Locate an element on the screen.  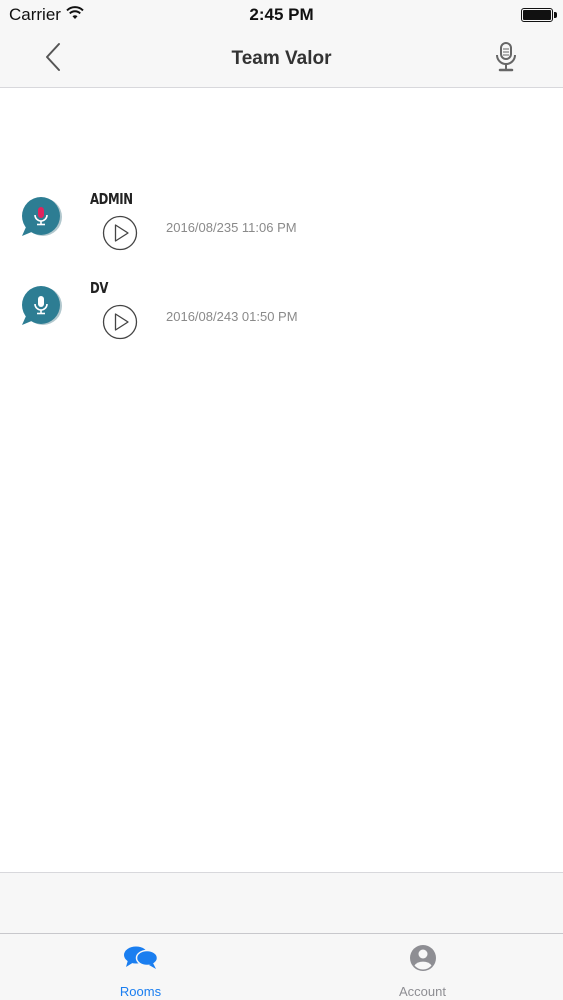
message-timestamp: 2016/08/243 01:50 PM is located at coordinates (232, 316).